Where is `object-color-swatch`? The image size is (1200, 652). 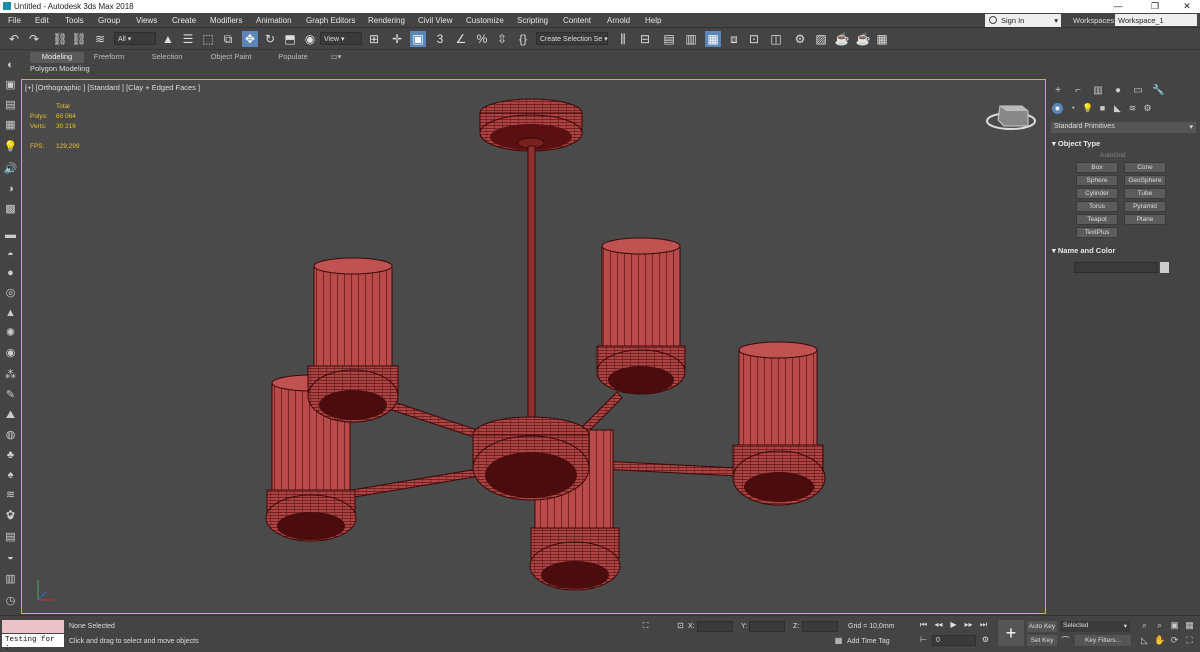
object-color-swatch is located at coordinates (1164, 267).